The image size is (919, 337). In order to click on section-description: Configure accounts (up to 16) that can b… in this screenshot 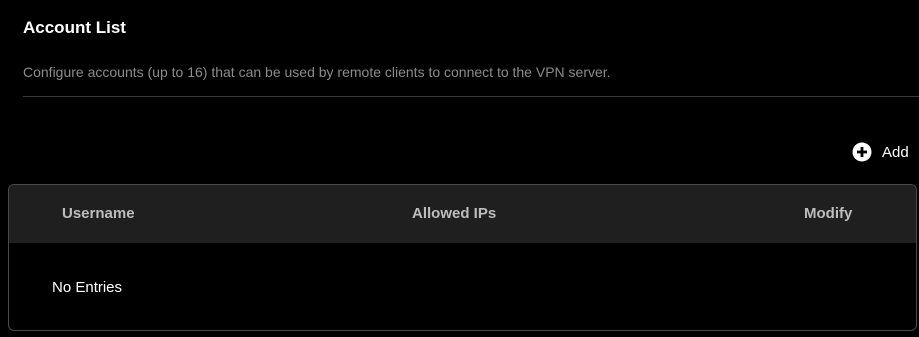, I will do `click(317, 72)`.